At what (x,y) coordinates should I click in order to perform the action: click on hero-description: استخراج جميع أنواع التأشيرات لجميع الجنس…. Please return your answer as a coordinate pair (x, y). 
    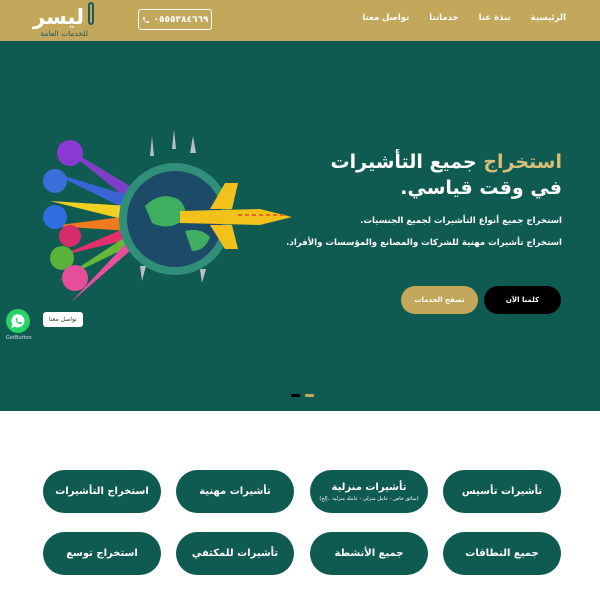
    Looking at the image, I should click on (412, 235).